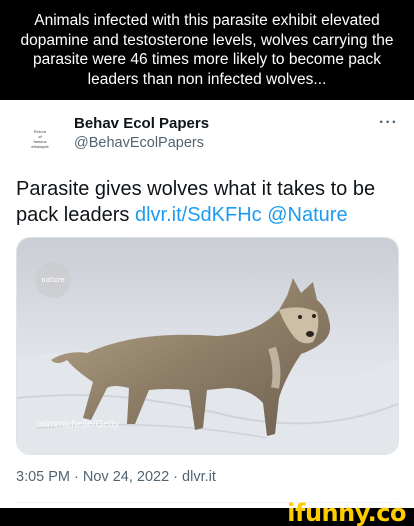  I want to click on avatar: Picture of famous ethologist, so click(40, 138).